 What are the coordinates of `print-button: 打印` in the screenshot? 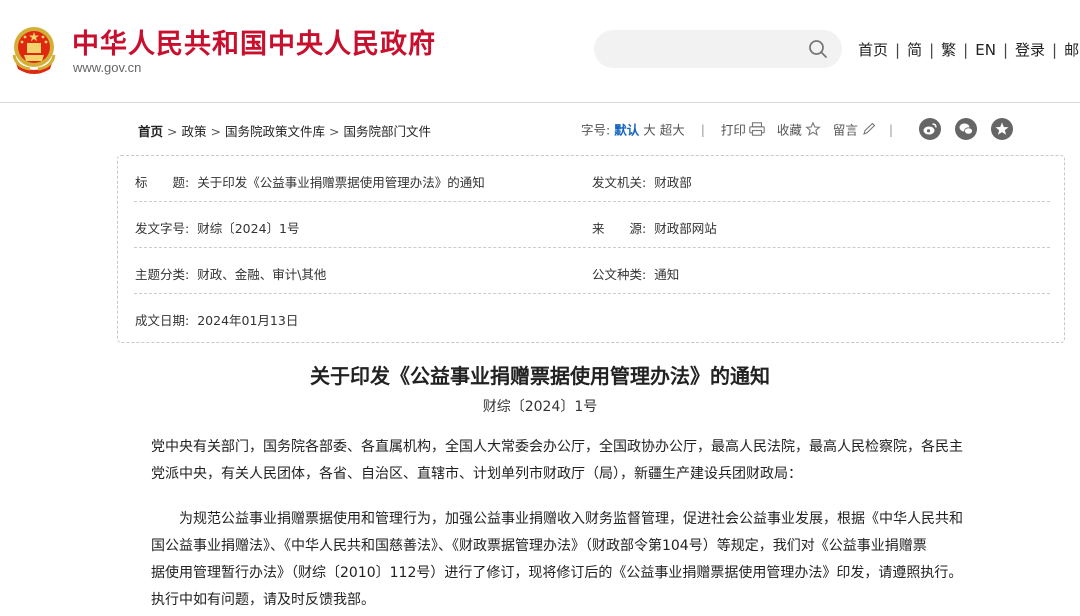 It's located at (733, 130).